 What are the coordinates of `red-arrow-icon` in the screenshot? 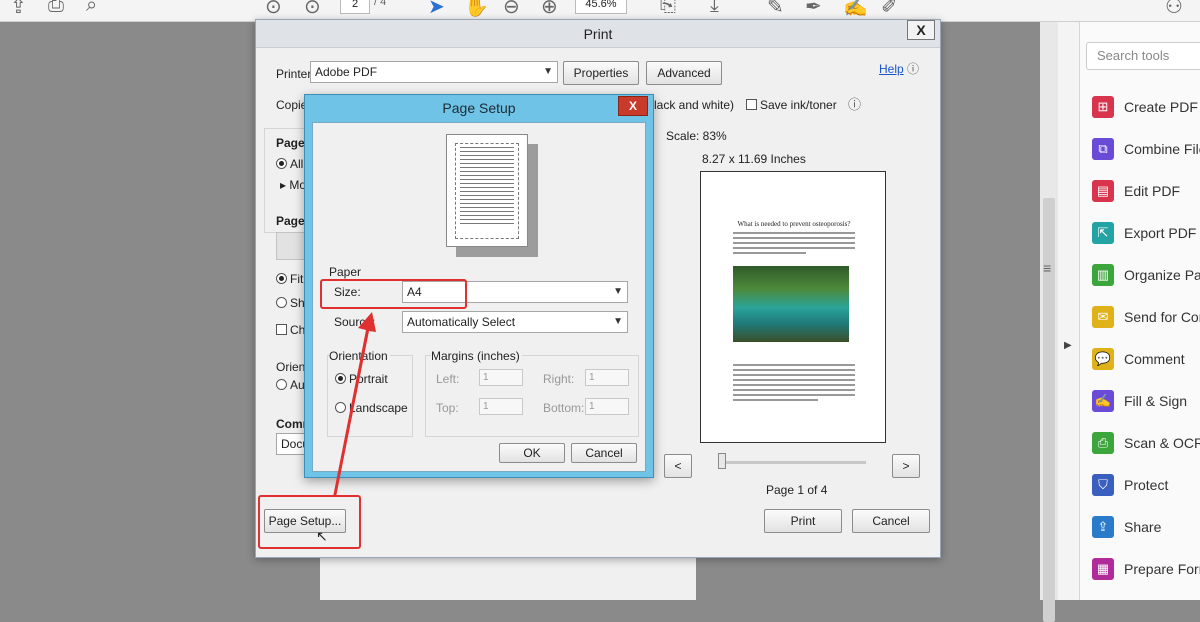 It's located at (354, 404).